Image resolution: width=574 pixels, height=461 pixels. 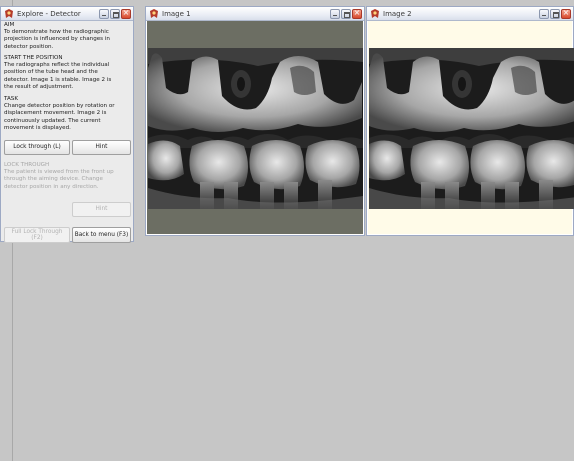 What do you see at coordinates (57, 39) in the screenshot?
I see `aim-line: projection is influenced by changes in` at bounding box center [57, 39].